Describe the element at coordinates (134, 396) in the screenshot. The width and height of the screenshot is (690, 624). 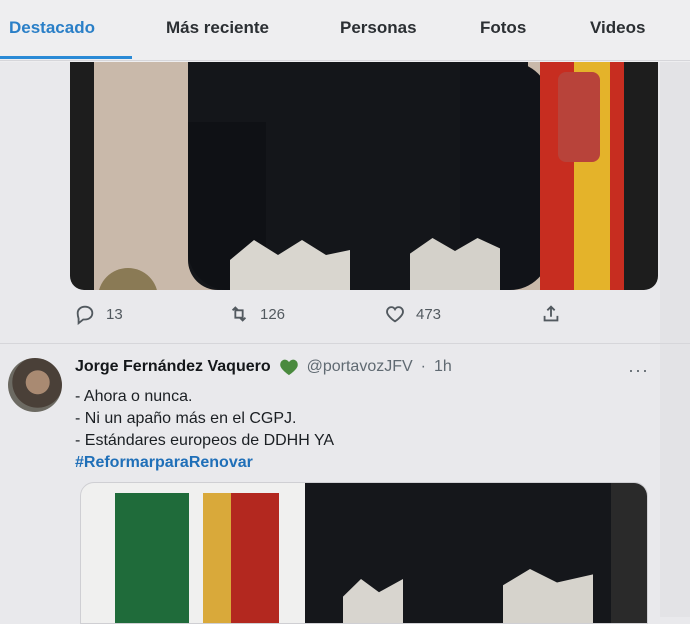
I see `tweet-line: - Ahora o nunca.` at that location.